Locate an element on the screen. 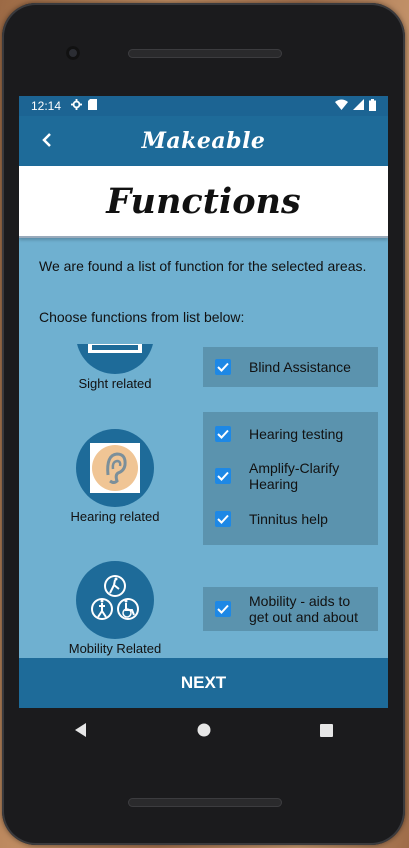 The width and height of the screenshot is (409, 848). ear-icon is located at coordinates (115, 468).